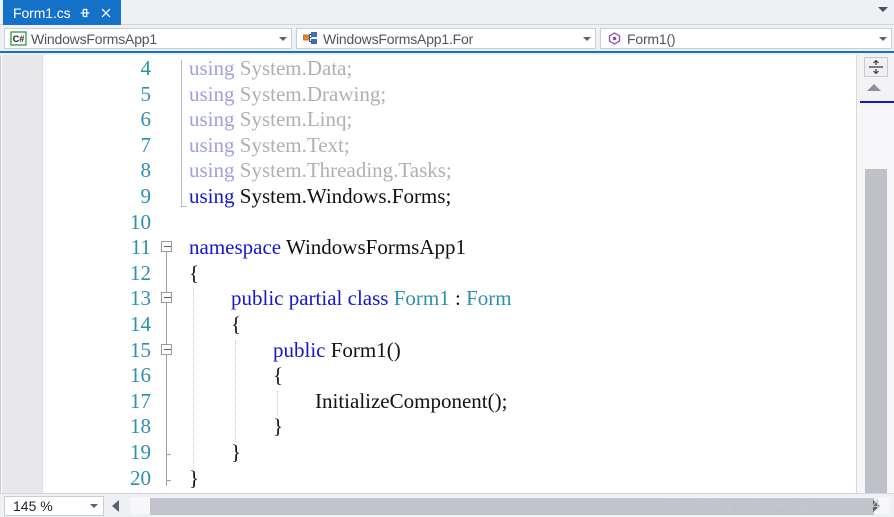  Describe the element at coordinates (421, 298) in the screenshot. I see `code-token: Form1` at that location.